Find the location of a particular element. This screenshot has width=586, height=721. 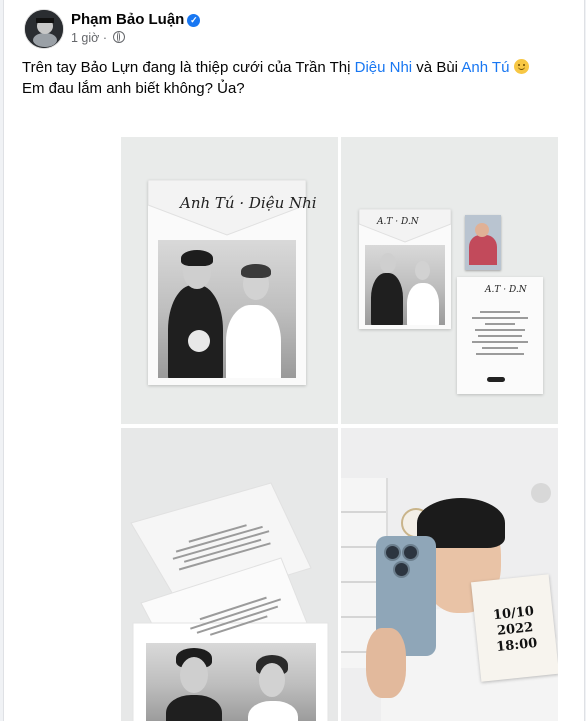

small-envelope: A.T · D.N is located at coordinates (405, 269).